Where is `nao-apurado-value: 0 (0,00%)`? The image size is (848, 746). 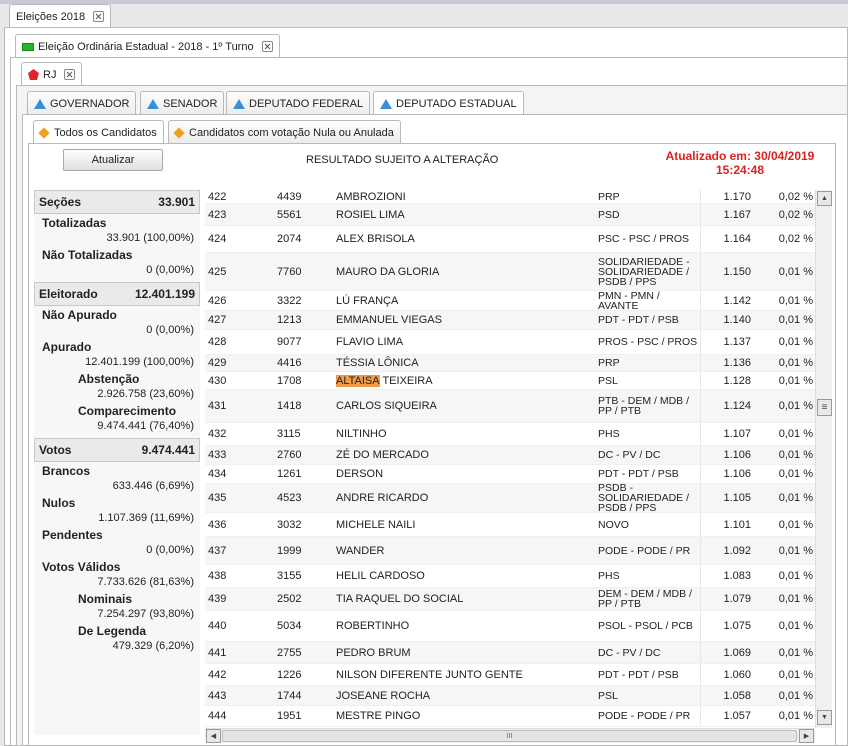 nao-apurado-value: 0 (0,00%) is located at coordinates (170, 330).